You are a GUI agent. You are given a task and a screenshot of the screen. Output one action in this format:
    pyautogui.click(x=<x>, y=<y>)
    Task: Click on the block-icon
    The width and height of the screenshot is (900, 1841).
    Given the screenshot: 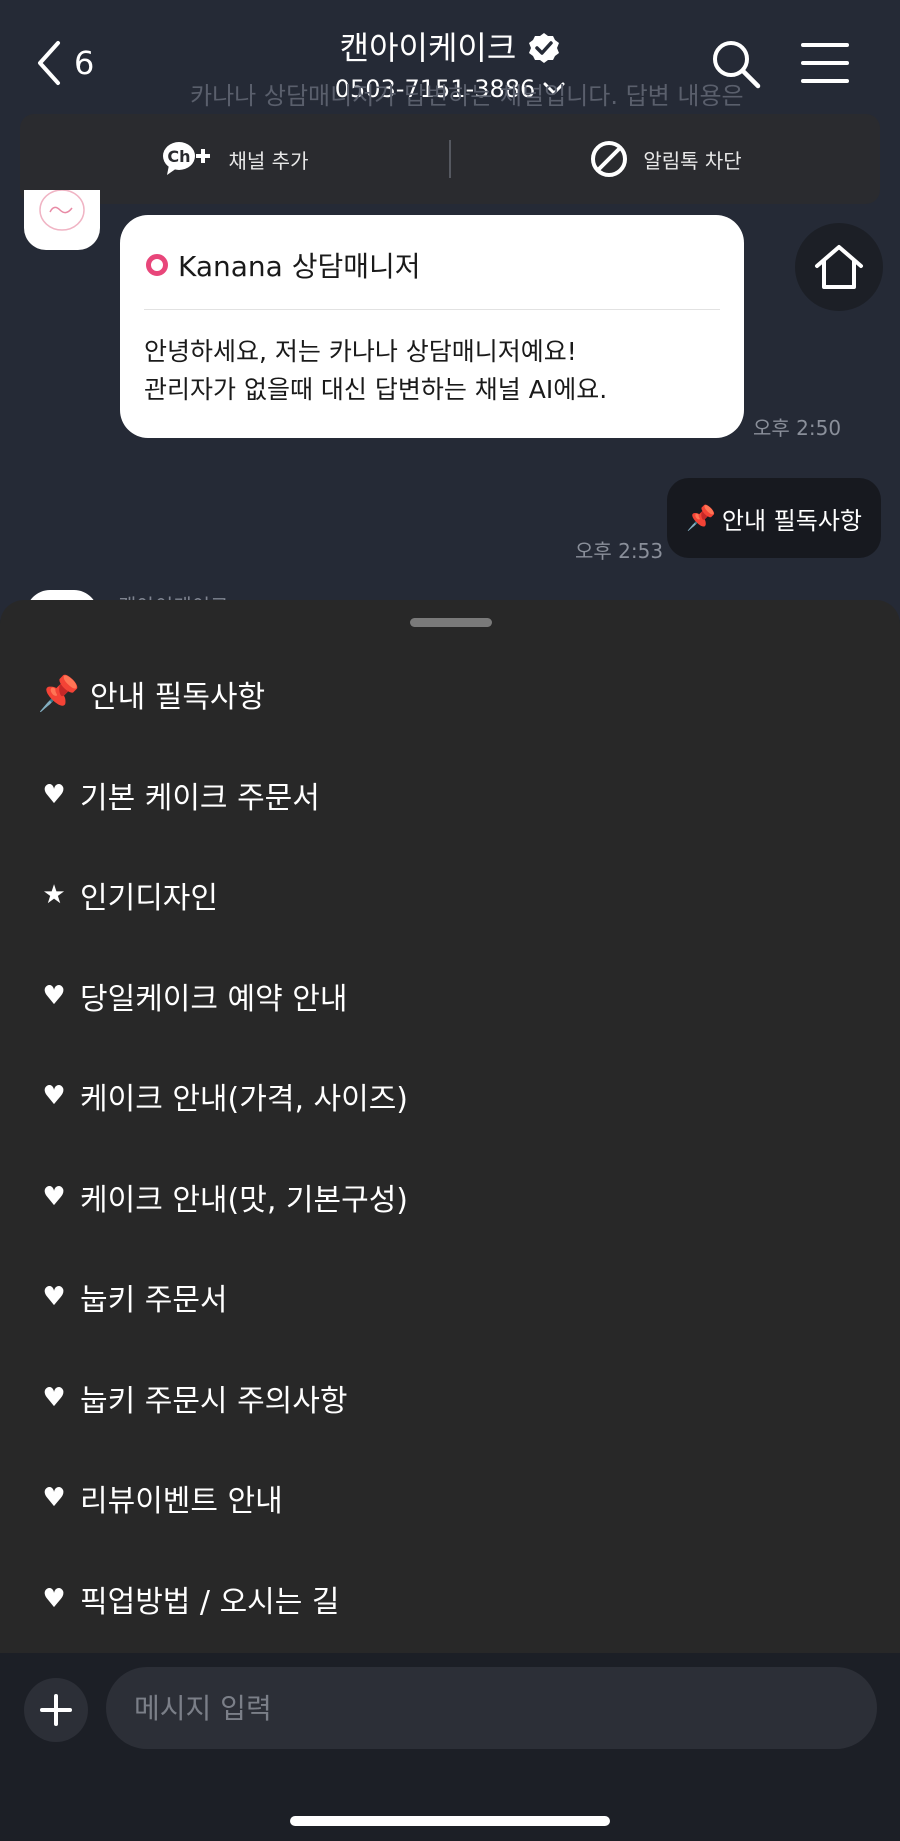 What is the action you would take?
    pyautogui.click(x=609, y=159)
    